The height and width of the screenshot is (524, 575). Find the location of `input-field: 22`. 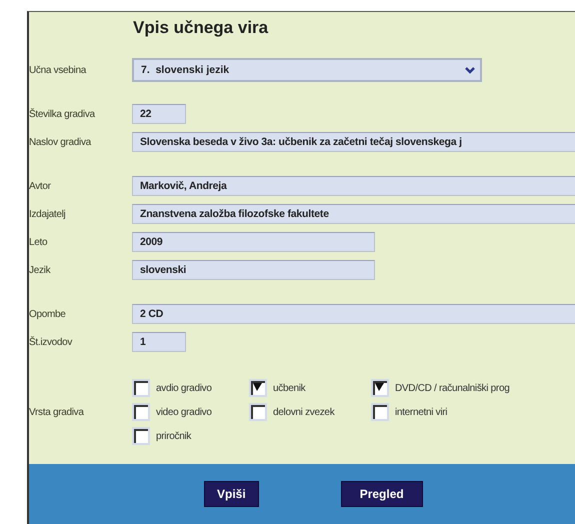

input-field: 22 is located at coordinates (159, 114).